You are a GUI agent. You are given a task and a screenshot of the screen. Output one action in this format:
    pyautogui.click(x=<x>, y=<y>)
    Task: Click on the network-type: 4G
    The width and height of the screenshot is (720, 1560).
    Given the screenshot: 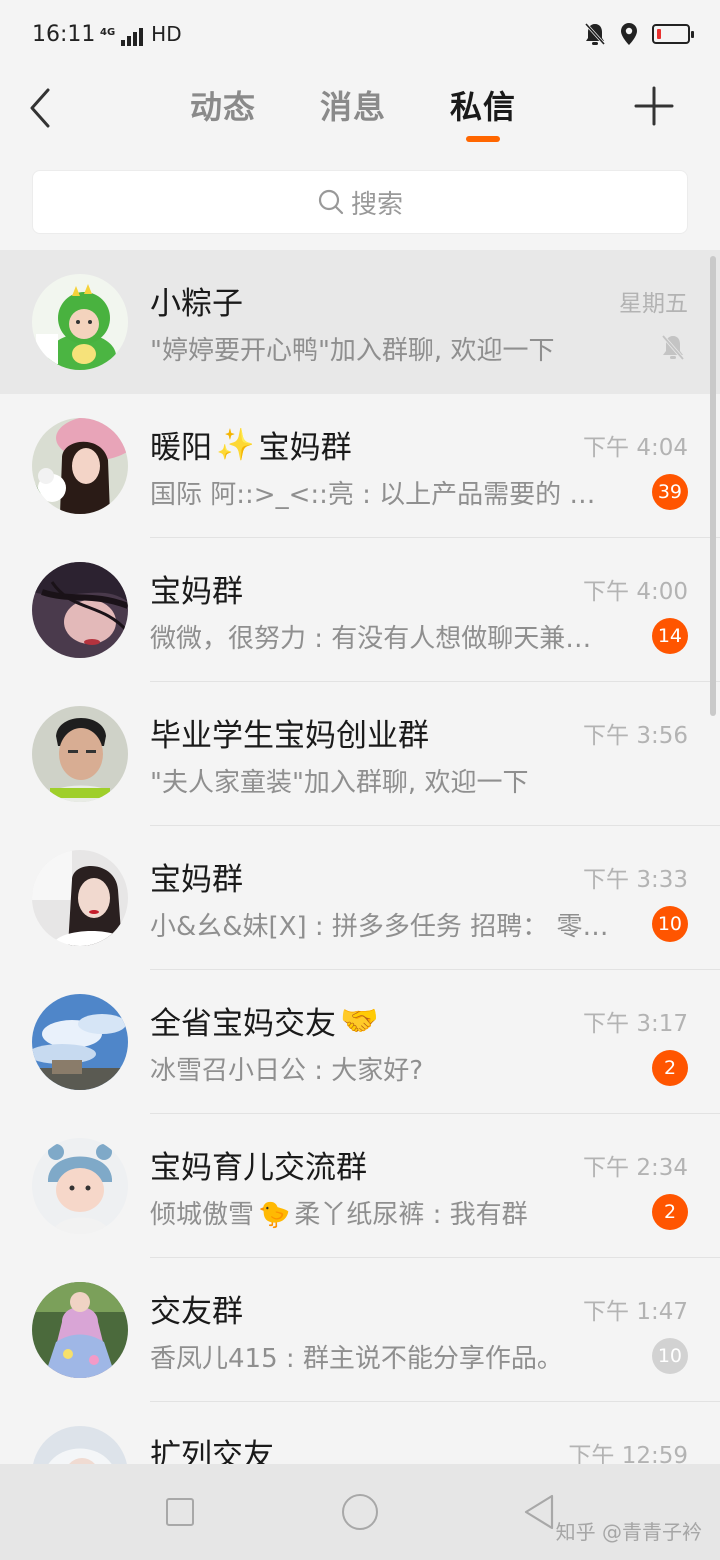 What is the action you would take?
    pyautogui.click(x=108, y=32)
    